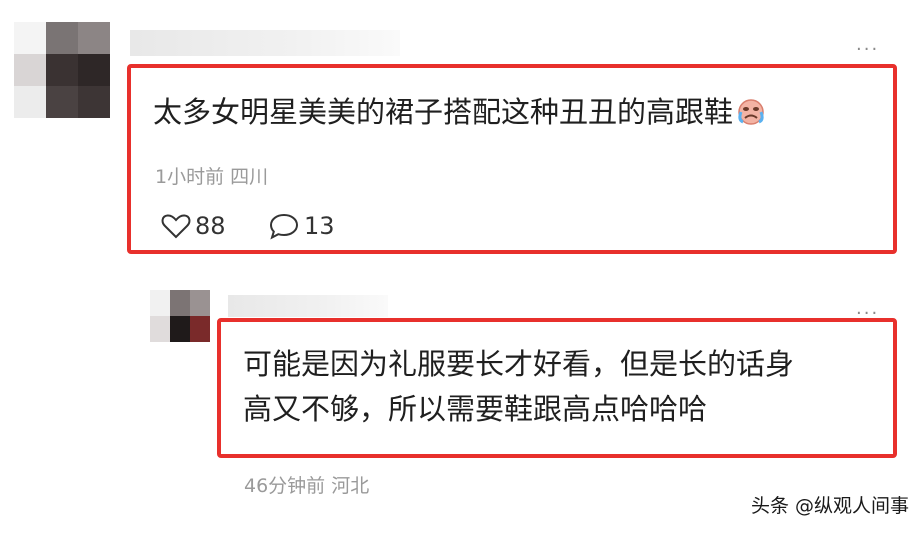 The width and height of the screenshot is (923, 534). Describe the element at coordinates (62, 70) in the screenshot. I see `commenter-avatar` at that location.